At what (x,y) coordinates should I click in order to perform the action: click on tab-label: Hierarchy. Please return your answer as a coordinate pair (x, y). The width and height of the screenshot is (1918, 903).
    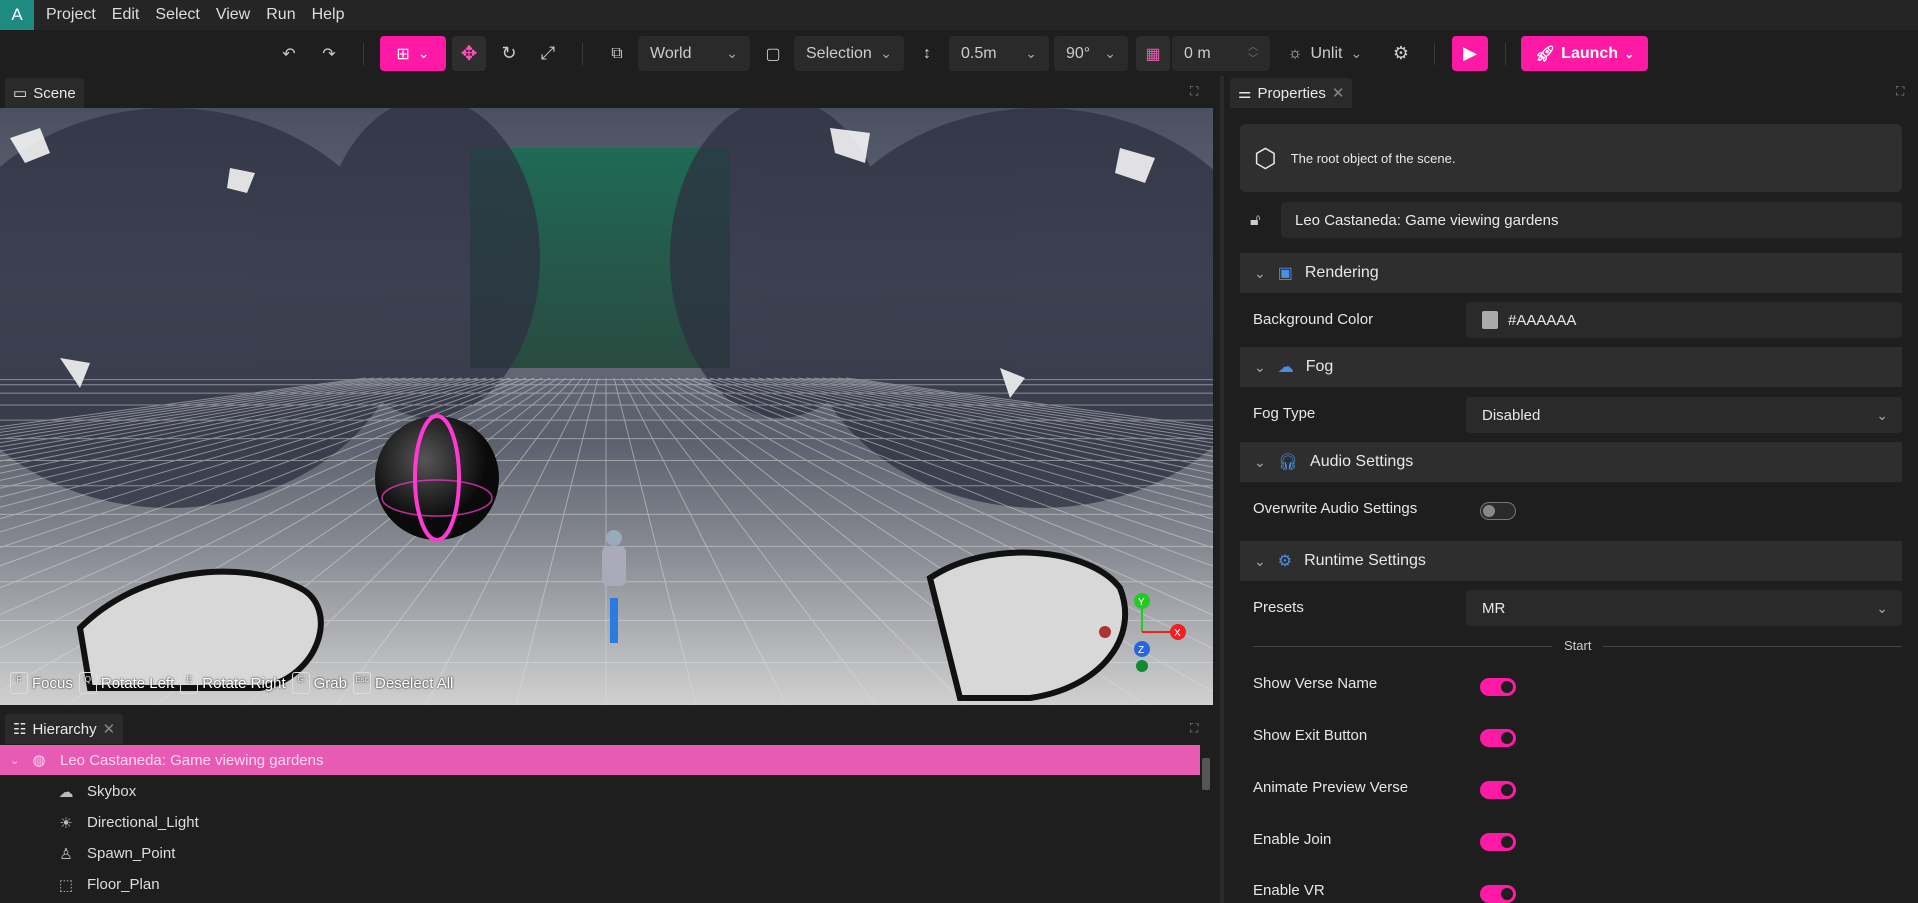
    Looking at the image, I should click on (64, 729).